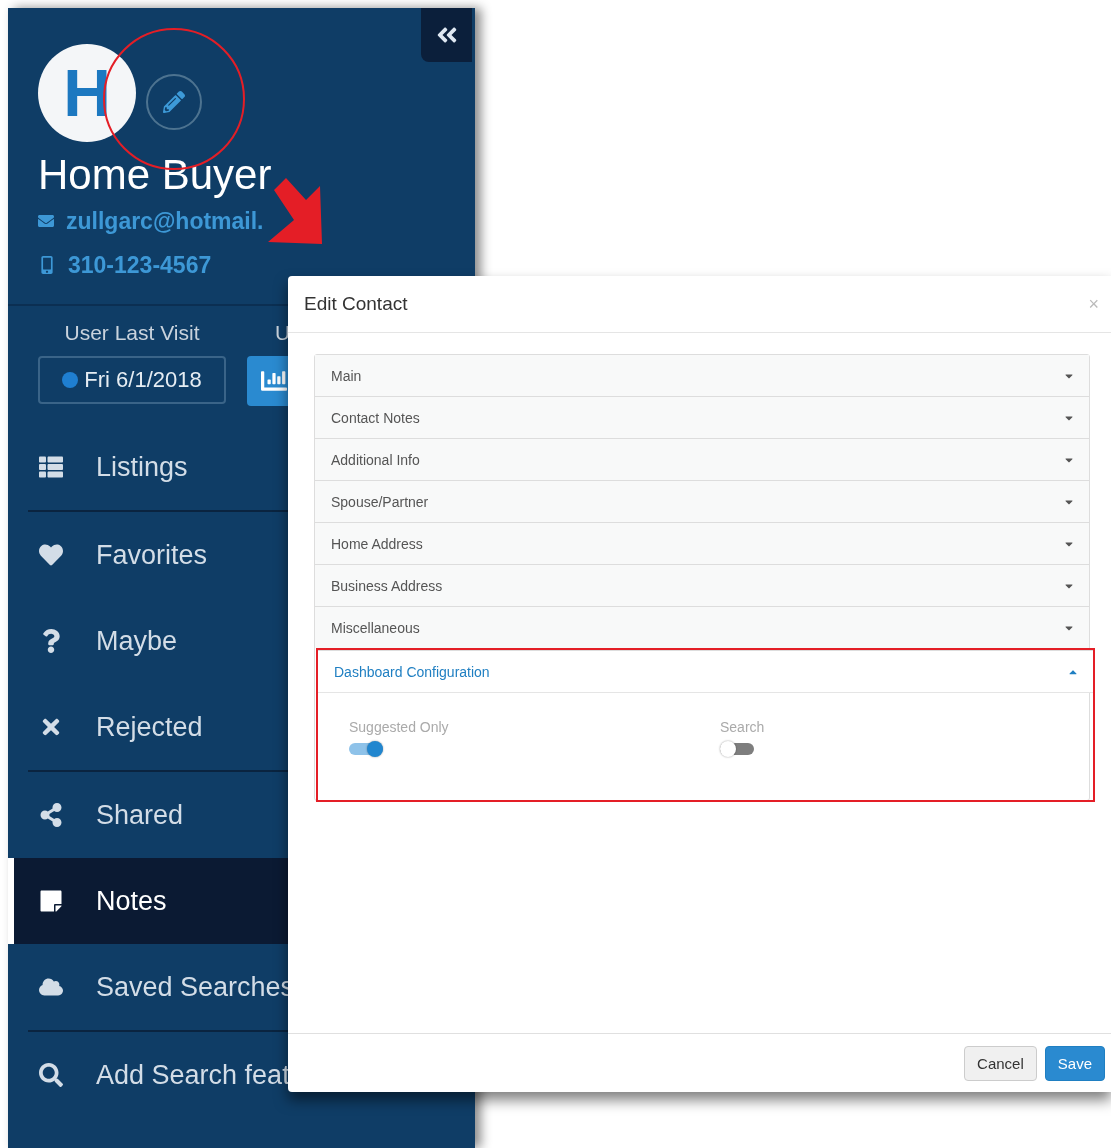  What do you see at coordinates (446, 35) in the screenshot?
I see `collapse-button` at bounding box center [446, 35].